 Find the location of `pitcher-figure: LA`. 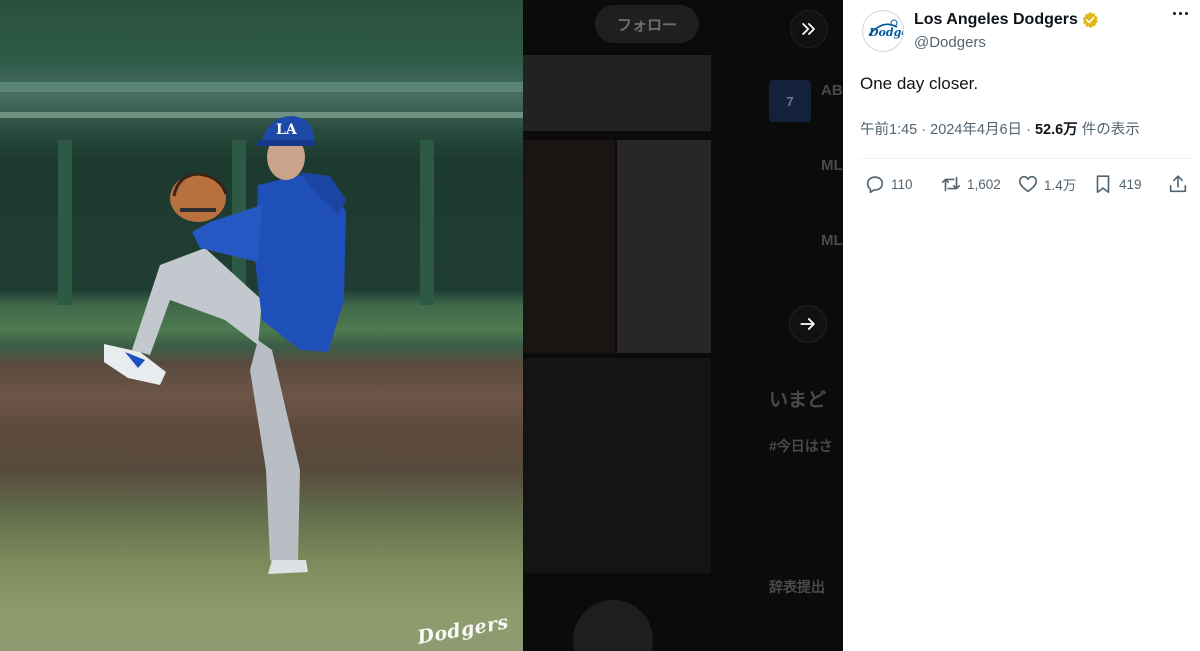

pitcher-figure: LA is located at coordinates (225, 345).